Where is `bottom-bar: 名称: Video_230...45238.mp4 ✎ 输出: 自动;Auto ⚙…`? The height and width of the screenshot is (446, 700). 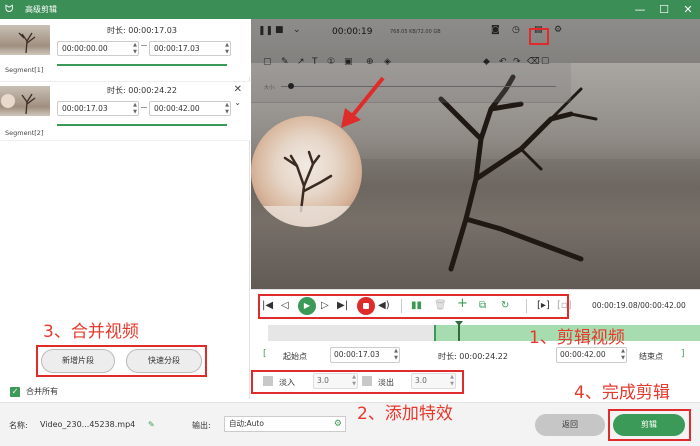
bottom-bar: 名称: Video_230...45238.mp4 ✎ 输出: 自动;Auto ⚙… is located at coordinates (350, 424).